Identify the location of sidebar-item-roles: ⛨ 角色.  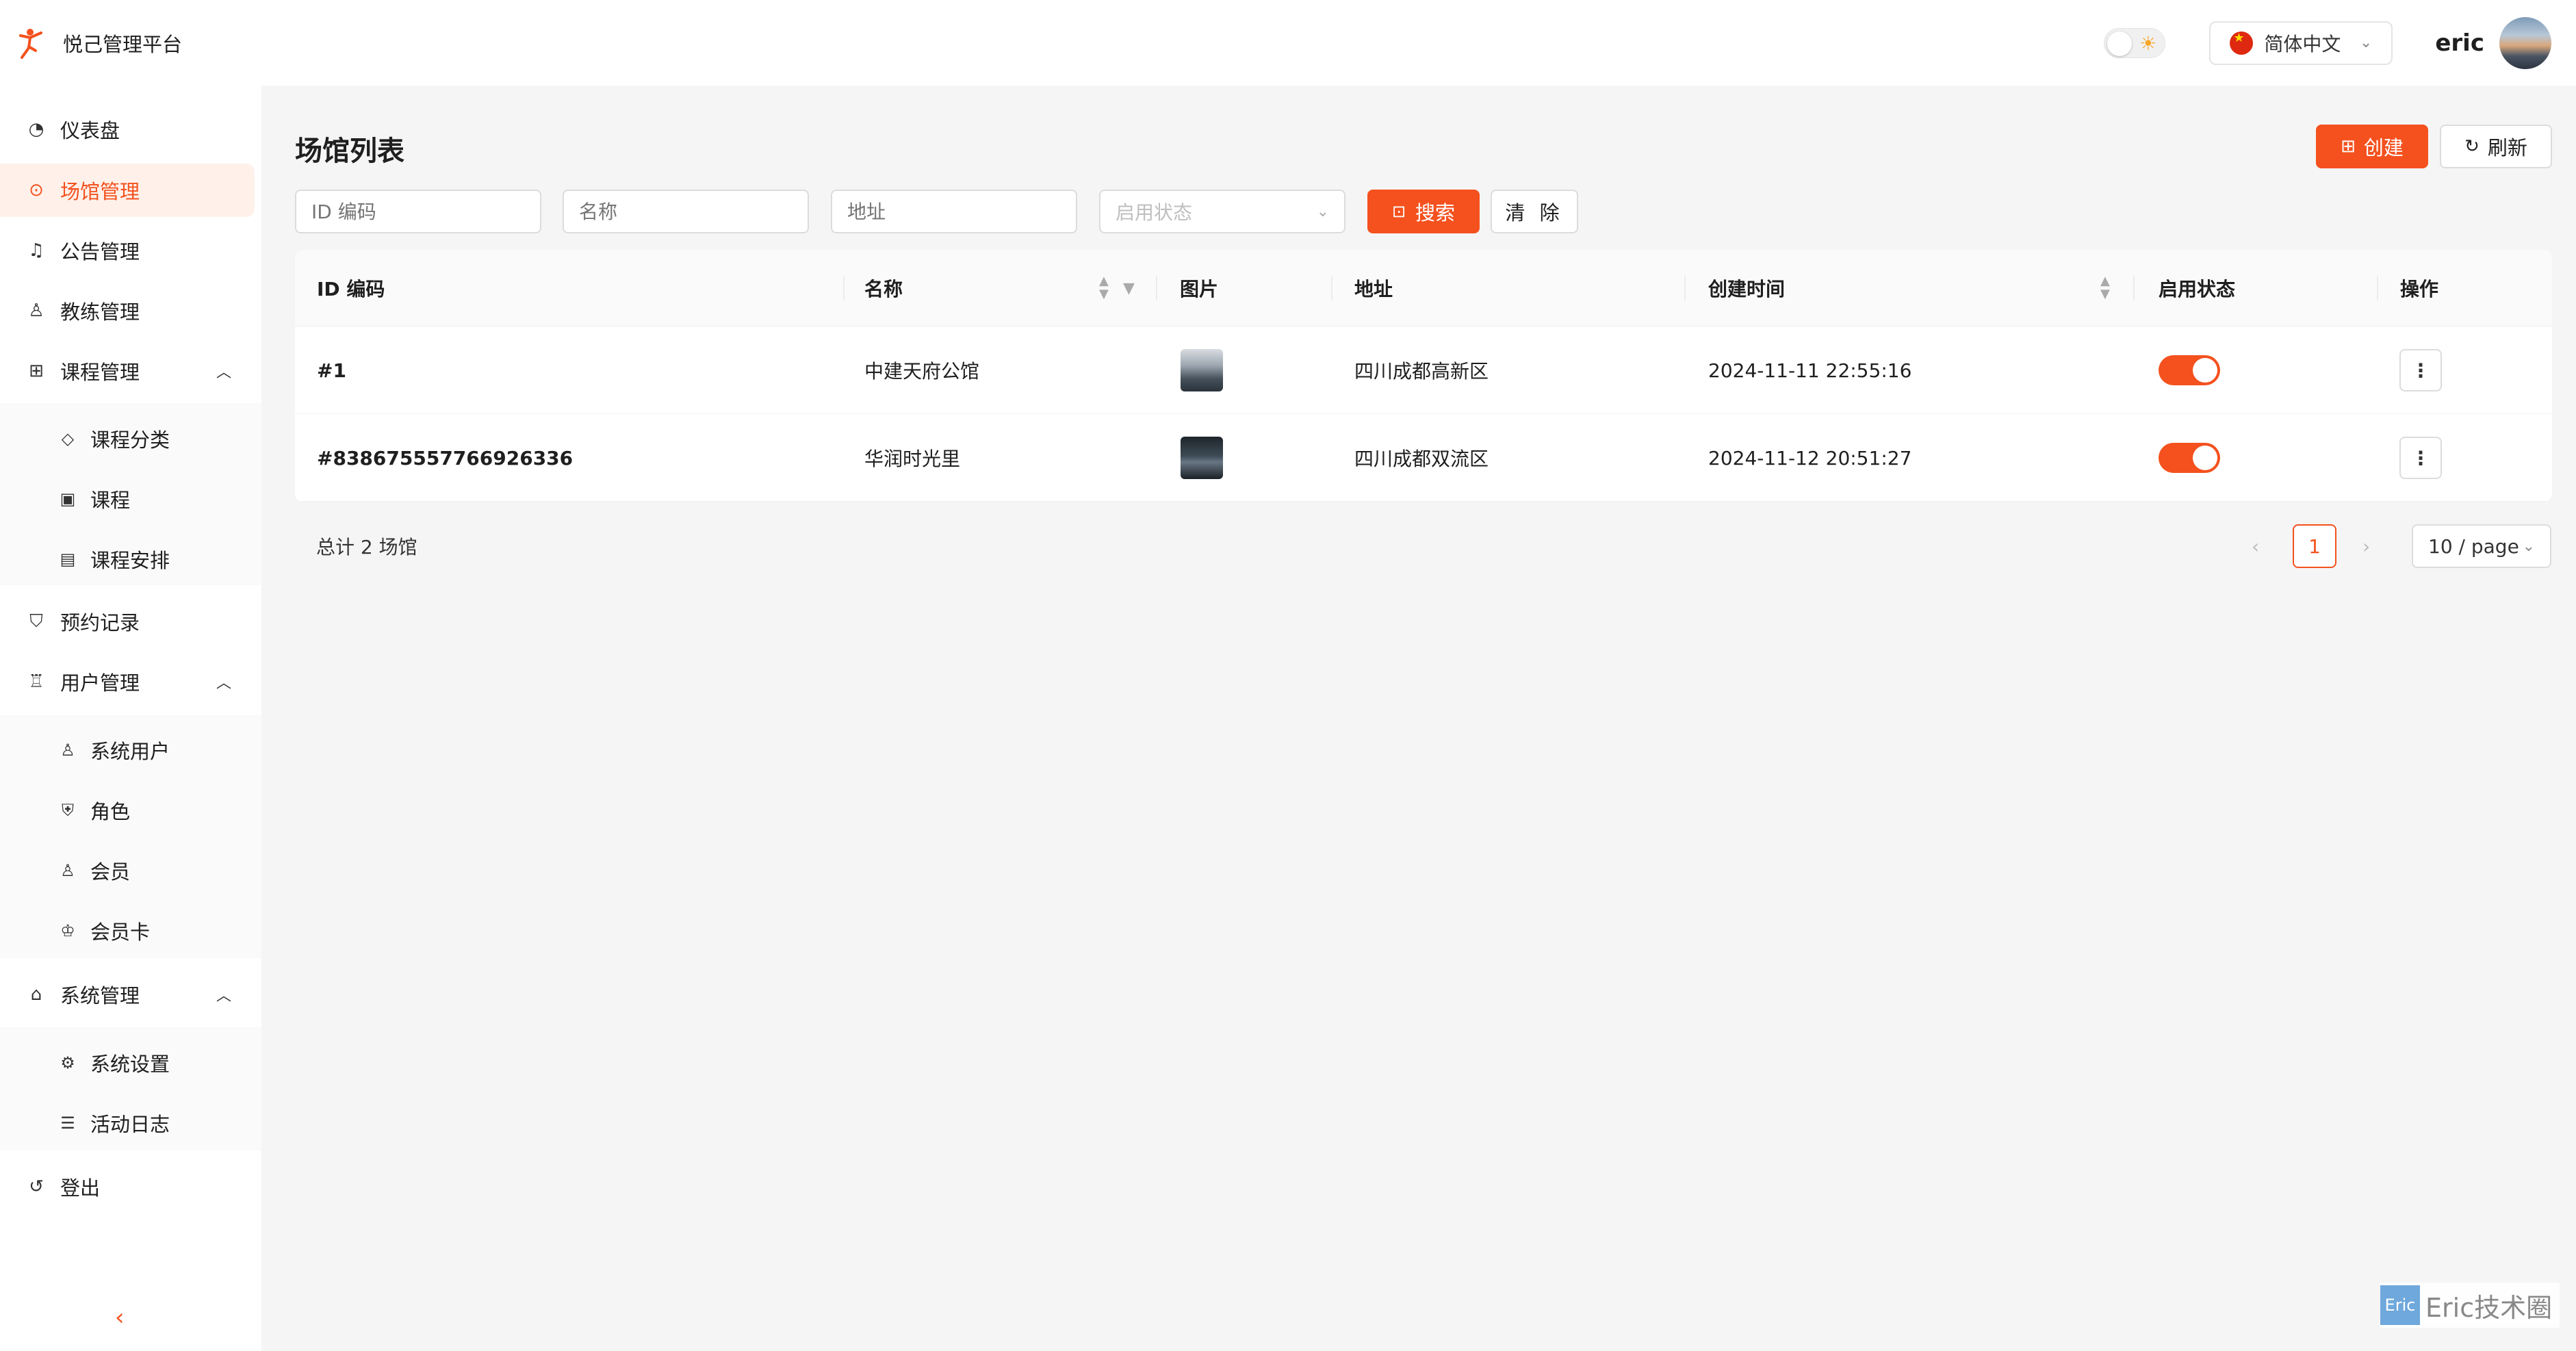
(130, 811).